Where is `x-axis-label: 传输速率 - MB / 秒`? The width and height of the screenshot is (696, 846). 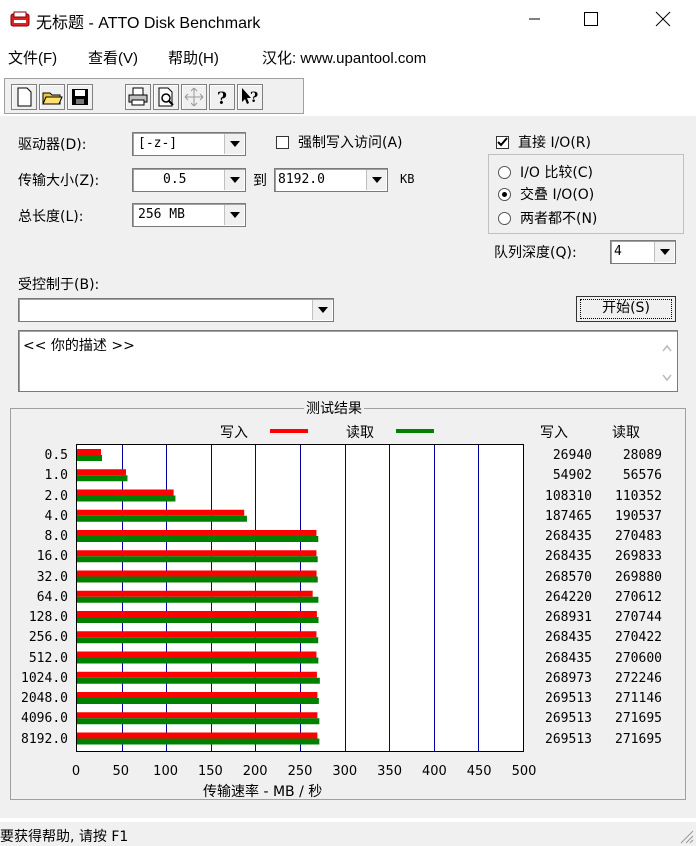 x-axis-label: 传输速率 - MB / 秒 is located at coordinates (263, 792).